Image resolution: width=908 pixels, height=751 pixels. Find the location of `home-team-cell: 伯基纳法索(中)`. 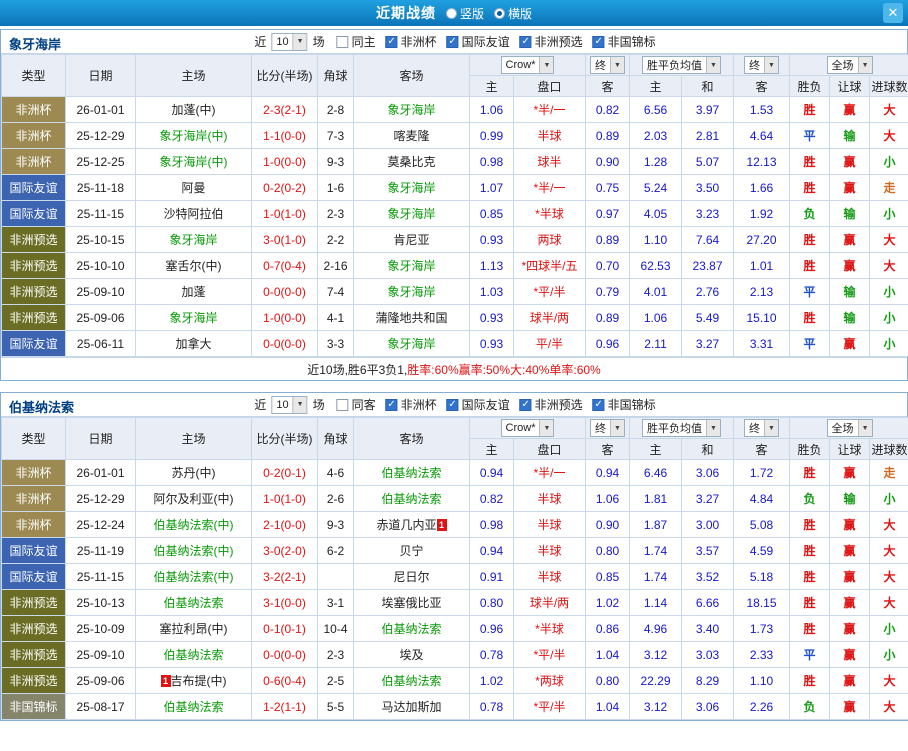

home-team-cell: 伯基纳法索(中) is located at coordinates (193, 524).